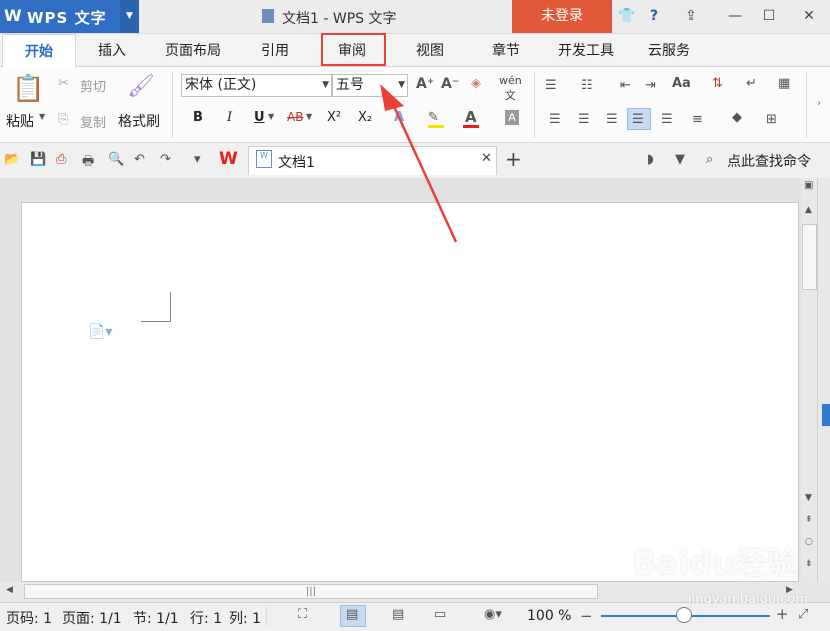  Describe the element at coordinates (141, 86) in the screenshot. I see `format-painter-icon: 🖌` at that location.